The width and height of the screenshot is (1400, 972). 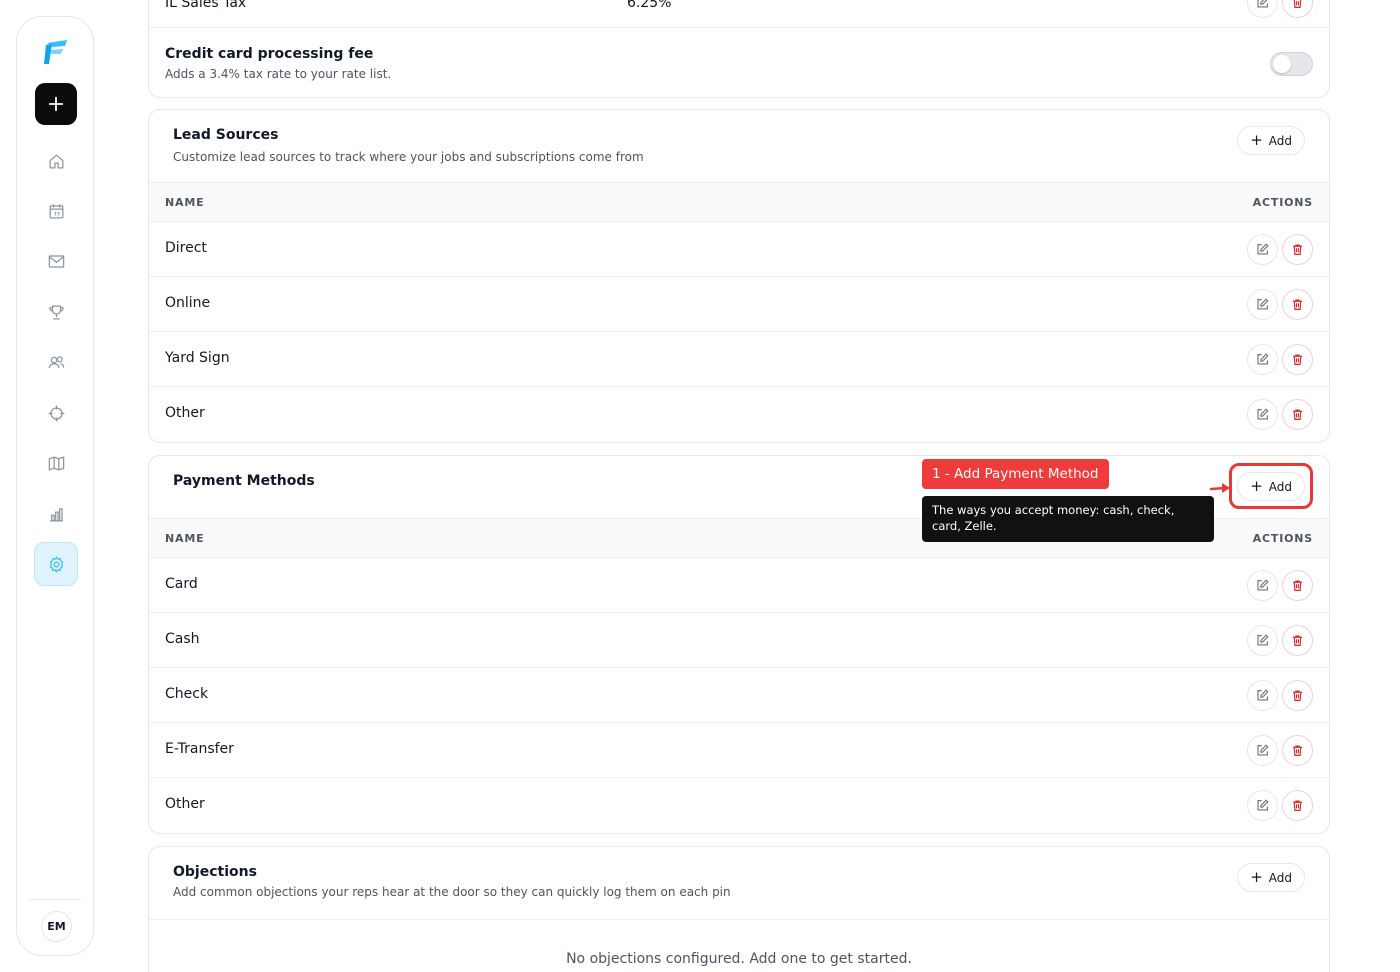 I want to click on table-header: NAME ACTIONS, so click(x=739, y=202).